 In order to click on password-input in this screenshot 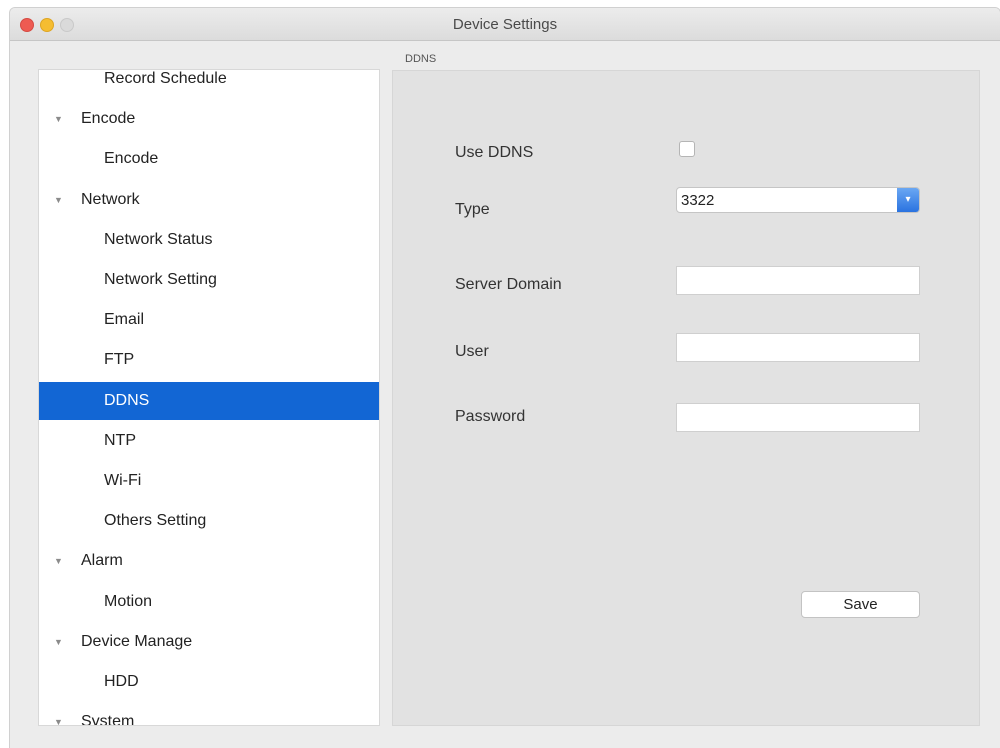, I will do `click(798, 417)`.